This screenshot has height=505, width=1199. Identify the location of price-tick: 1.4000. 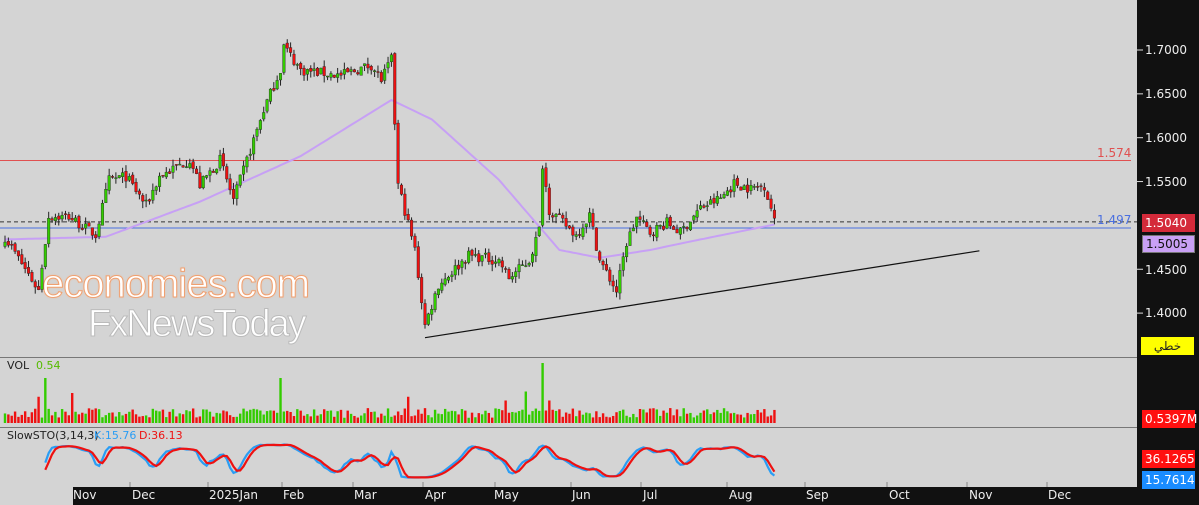
(1166, 313).